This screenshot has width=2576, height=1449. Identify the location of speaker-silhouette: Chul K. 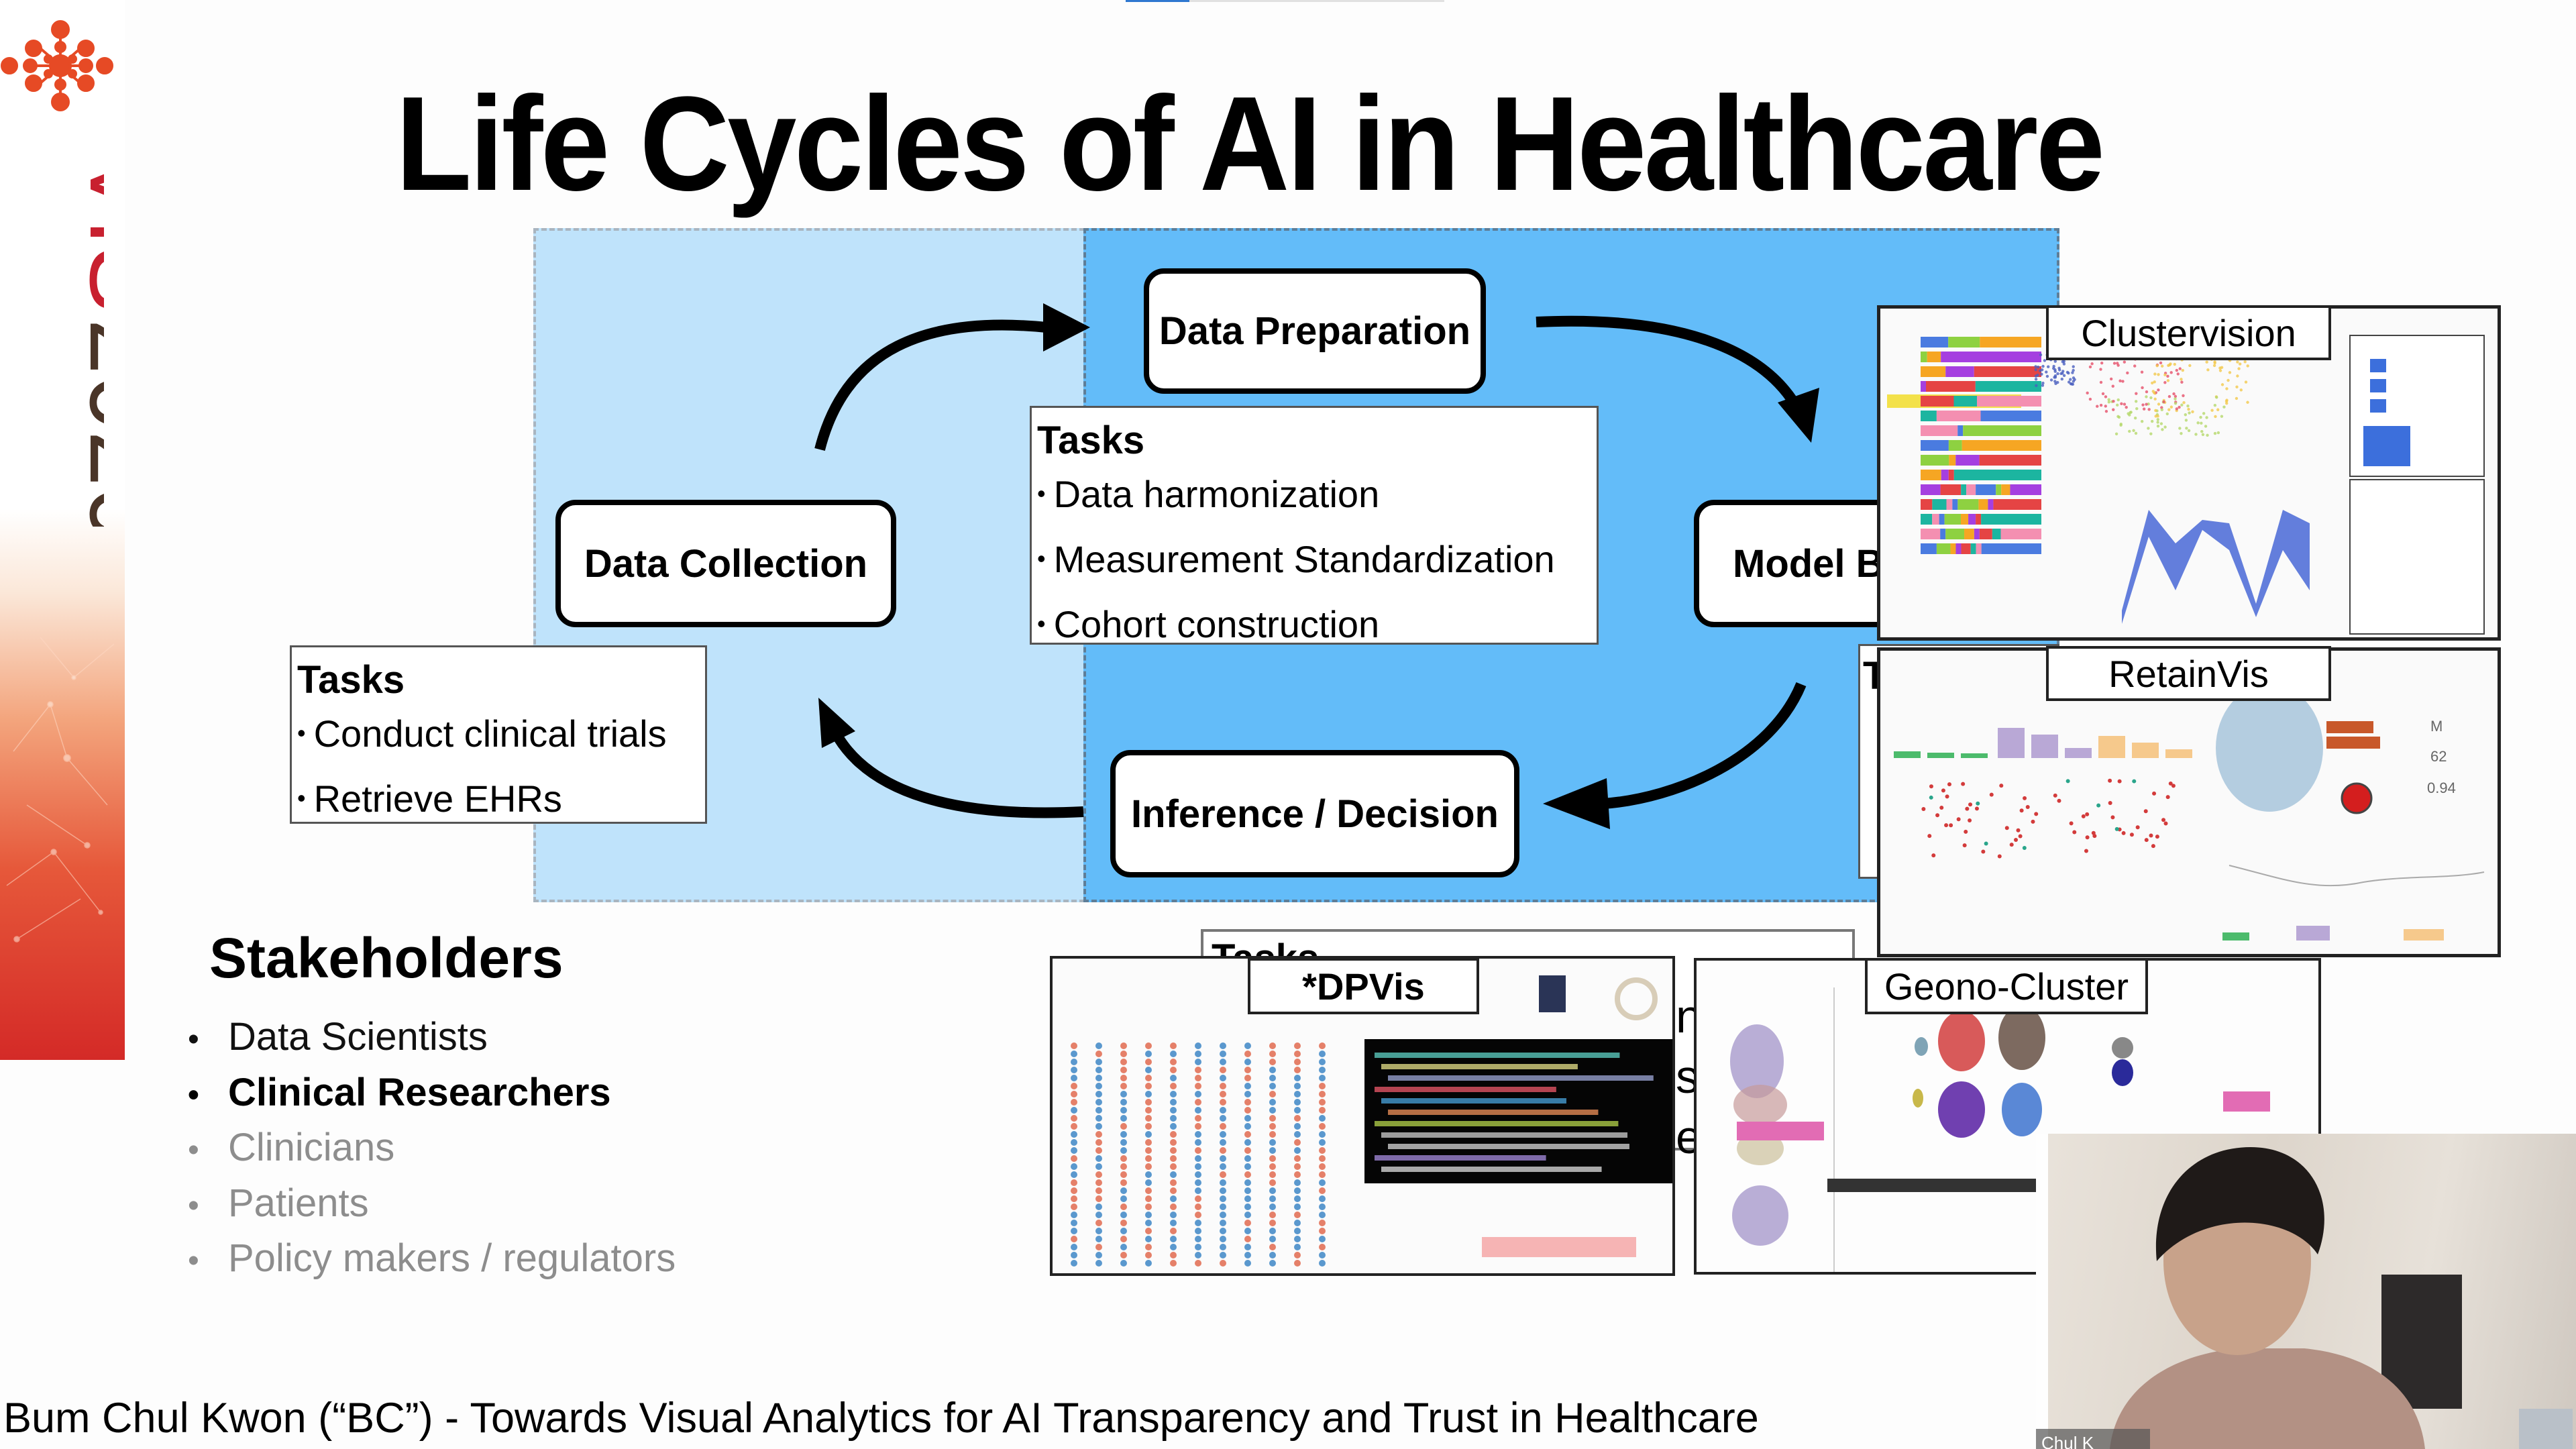
(2304, 1291).